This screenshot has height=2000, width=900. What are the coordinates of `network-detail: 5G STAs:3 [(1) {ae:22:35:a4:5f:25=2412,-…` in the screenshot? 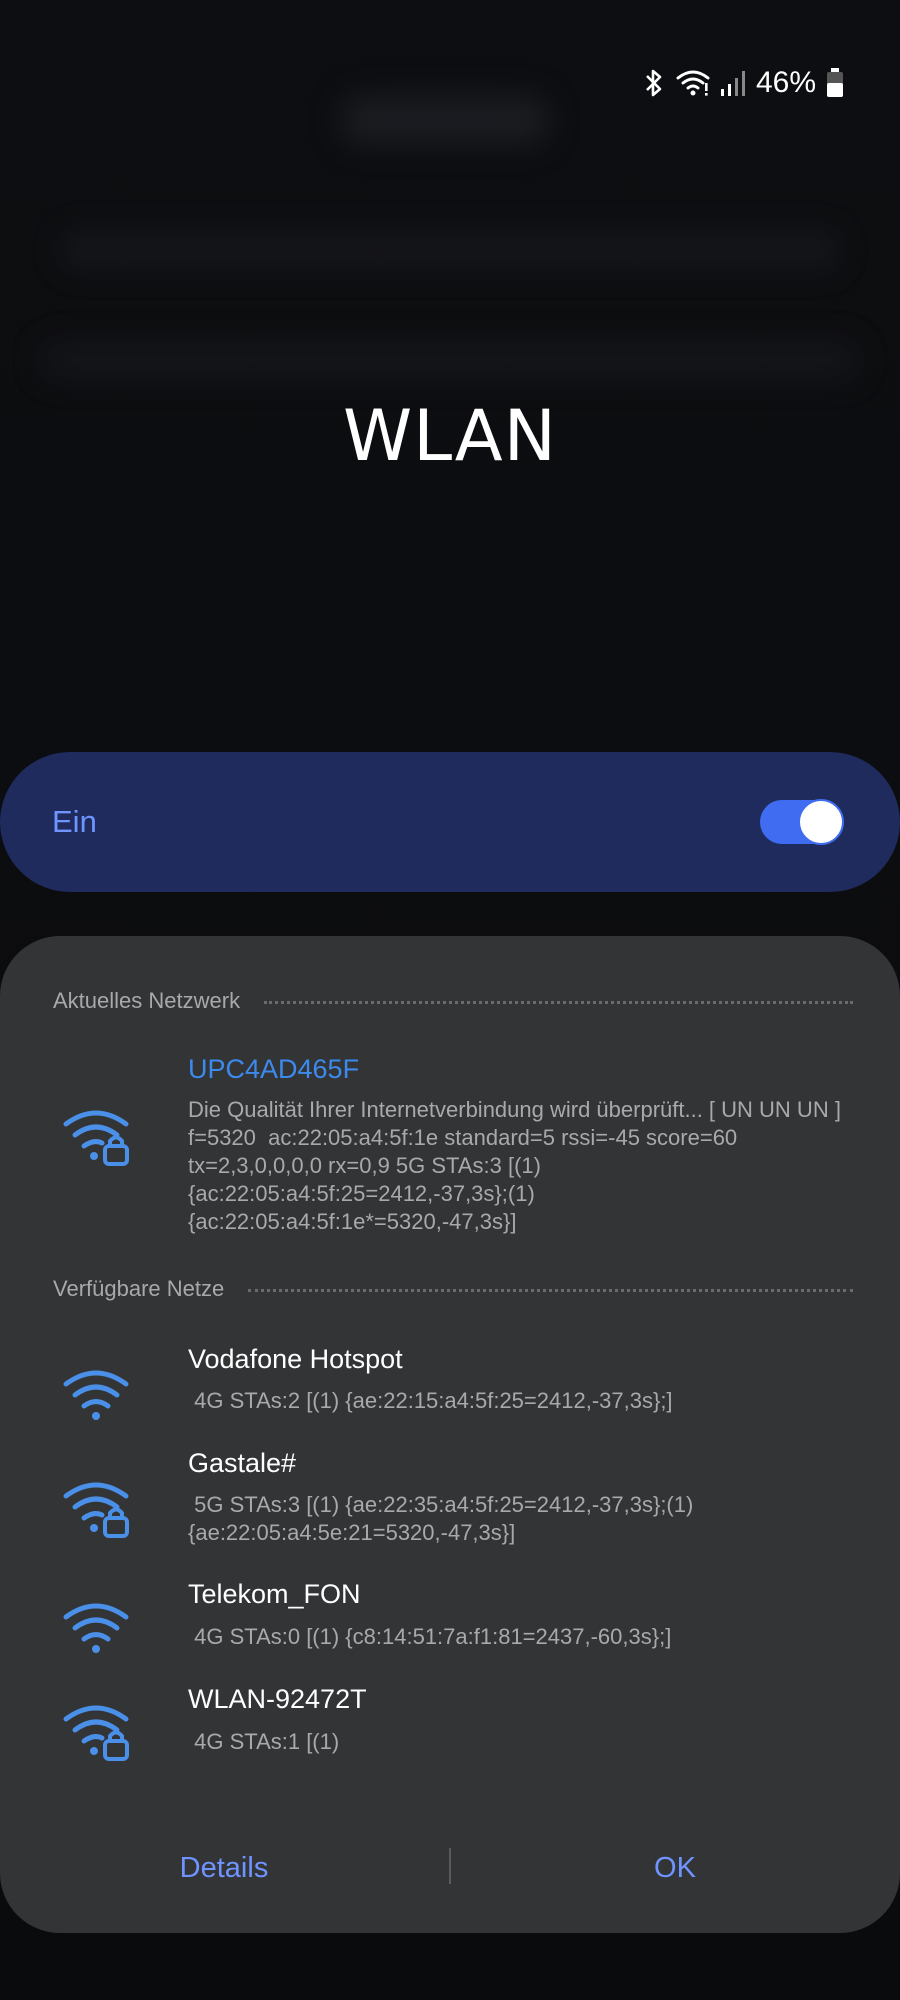 It's located at (444, 1518).